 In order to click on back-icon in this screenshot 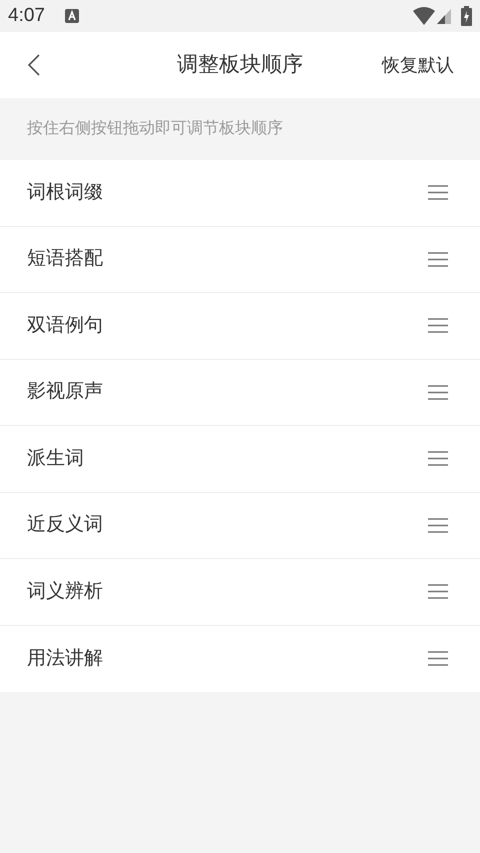, I will do `click(34, 65)`.